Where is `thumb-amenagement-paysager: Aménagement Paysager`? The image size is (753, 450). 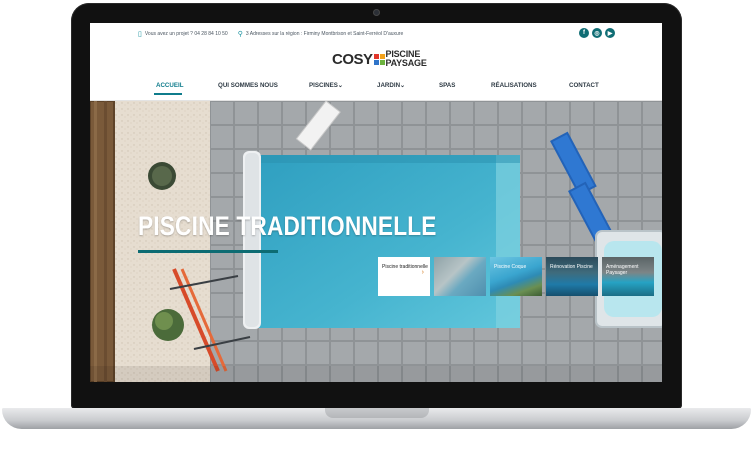
thumb-amenagement-paysager: Aménagement Paysager is located at coordinates (628, 276).